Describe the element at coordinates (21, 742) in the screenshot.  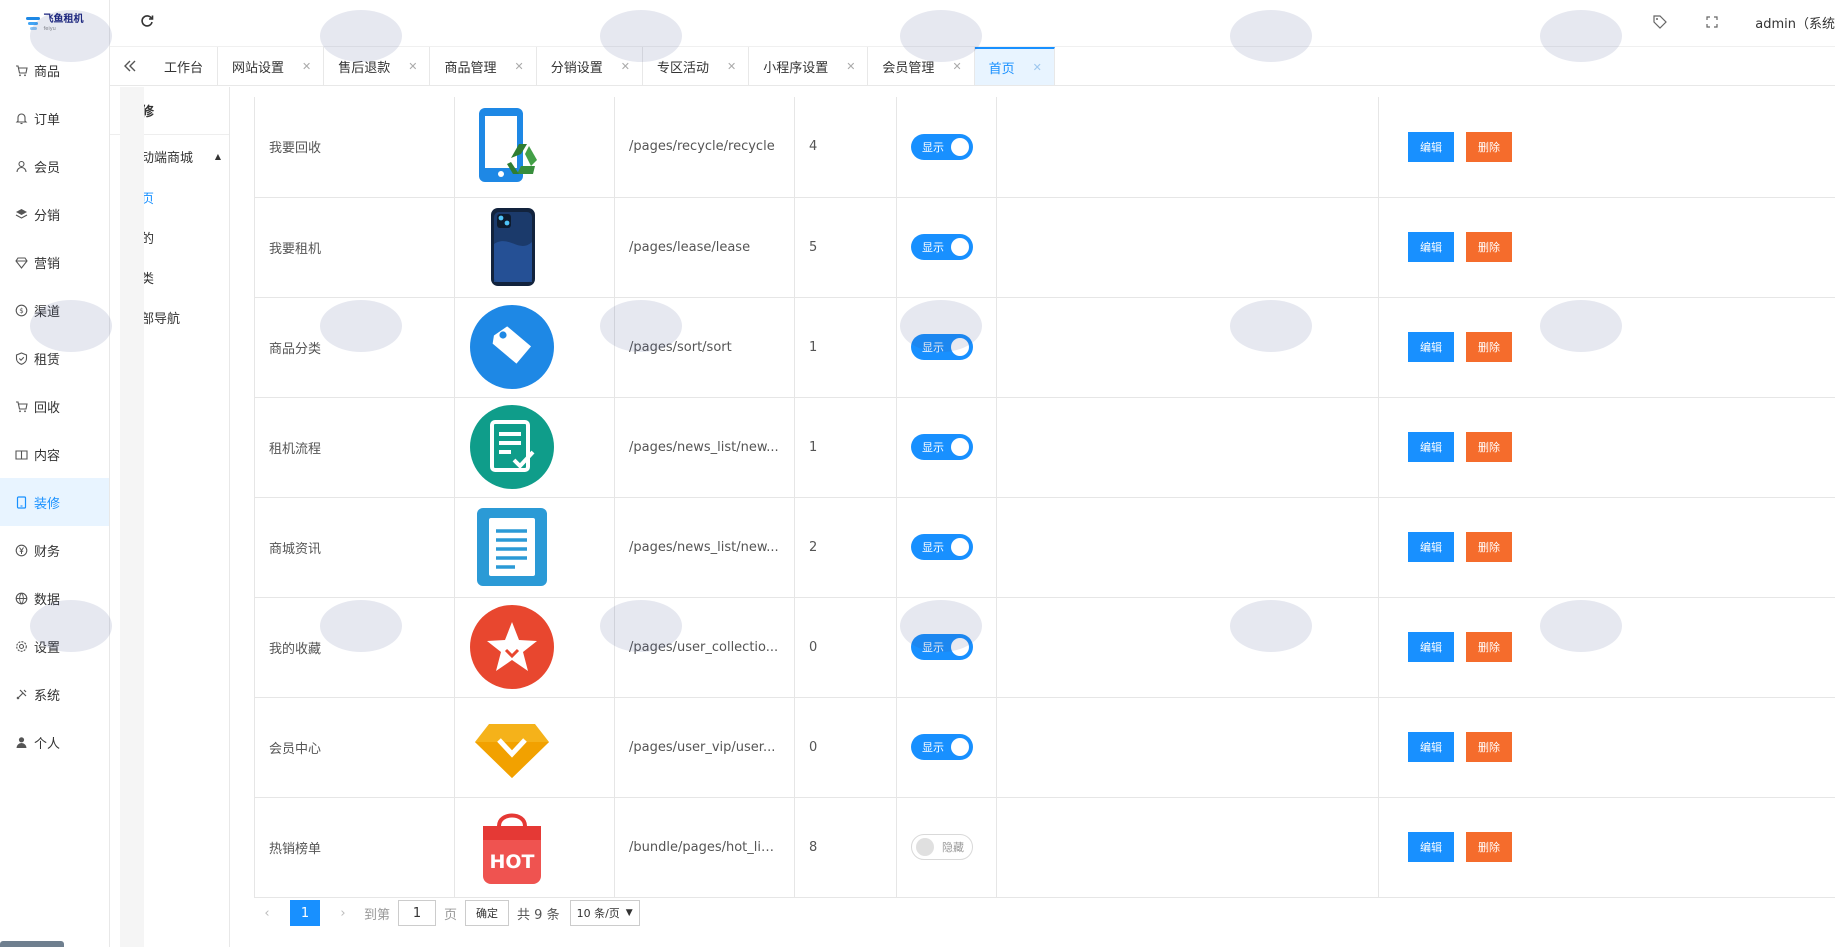
I see `person-icon` at that location.